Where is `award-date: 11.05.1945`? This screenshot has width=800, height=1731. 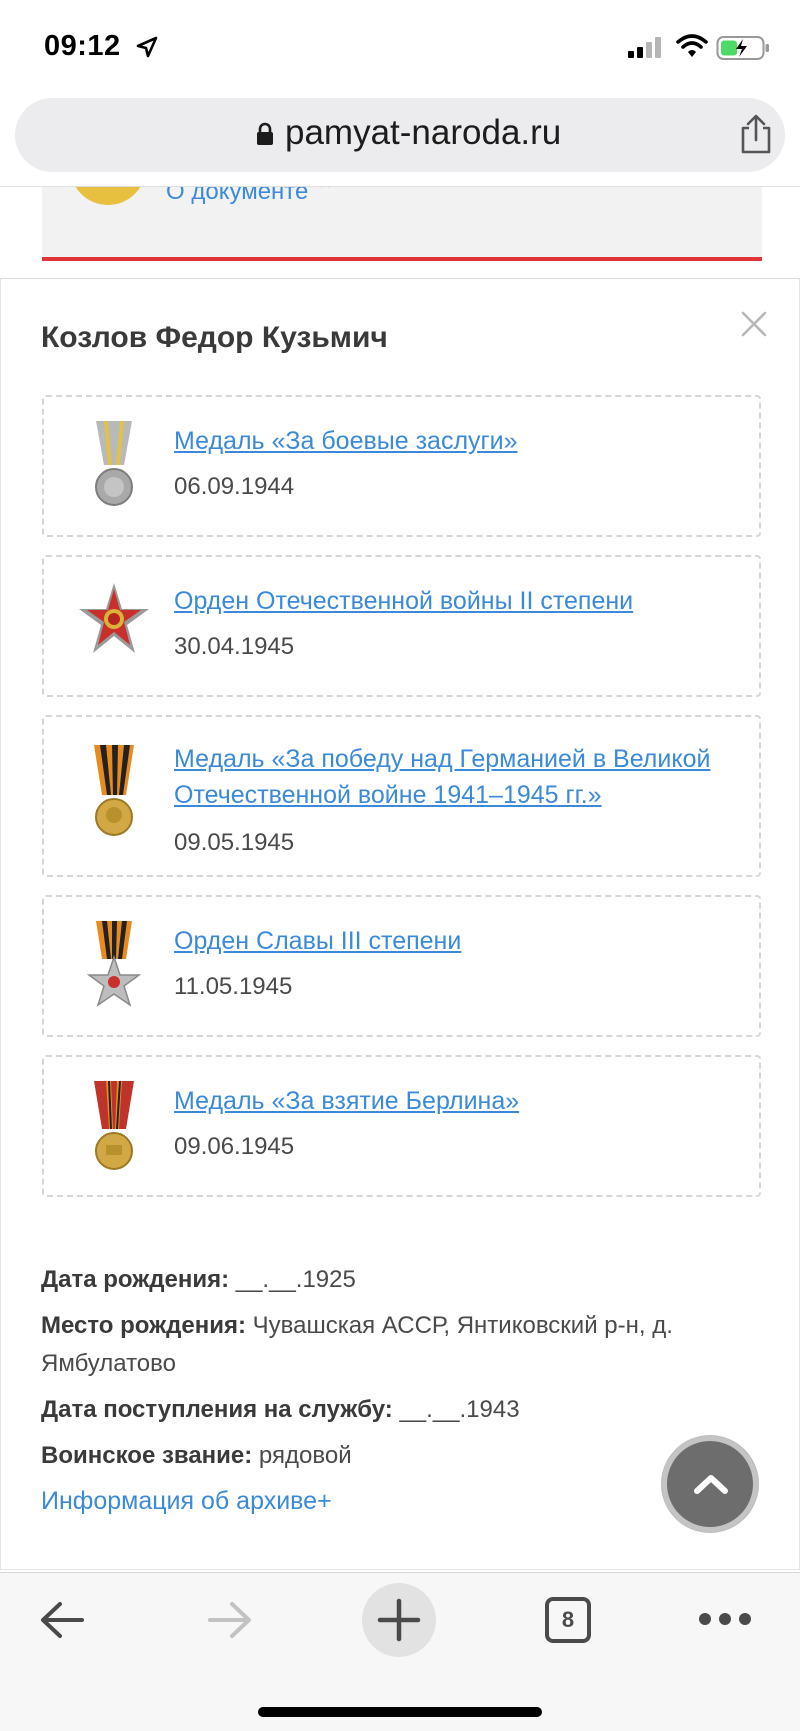 award-date: 11.05.1945 is located at coordinates (233, 986).